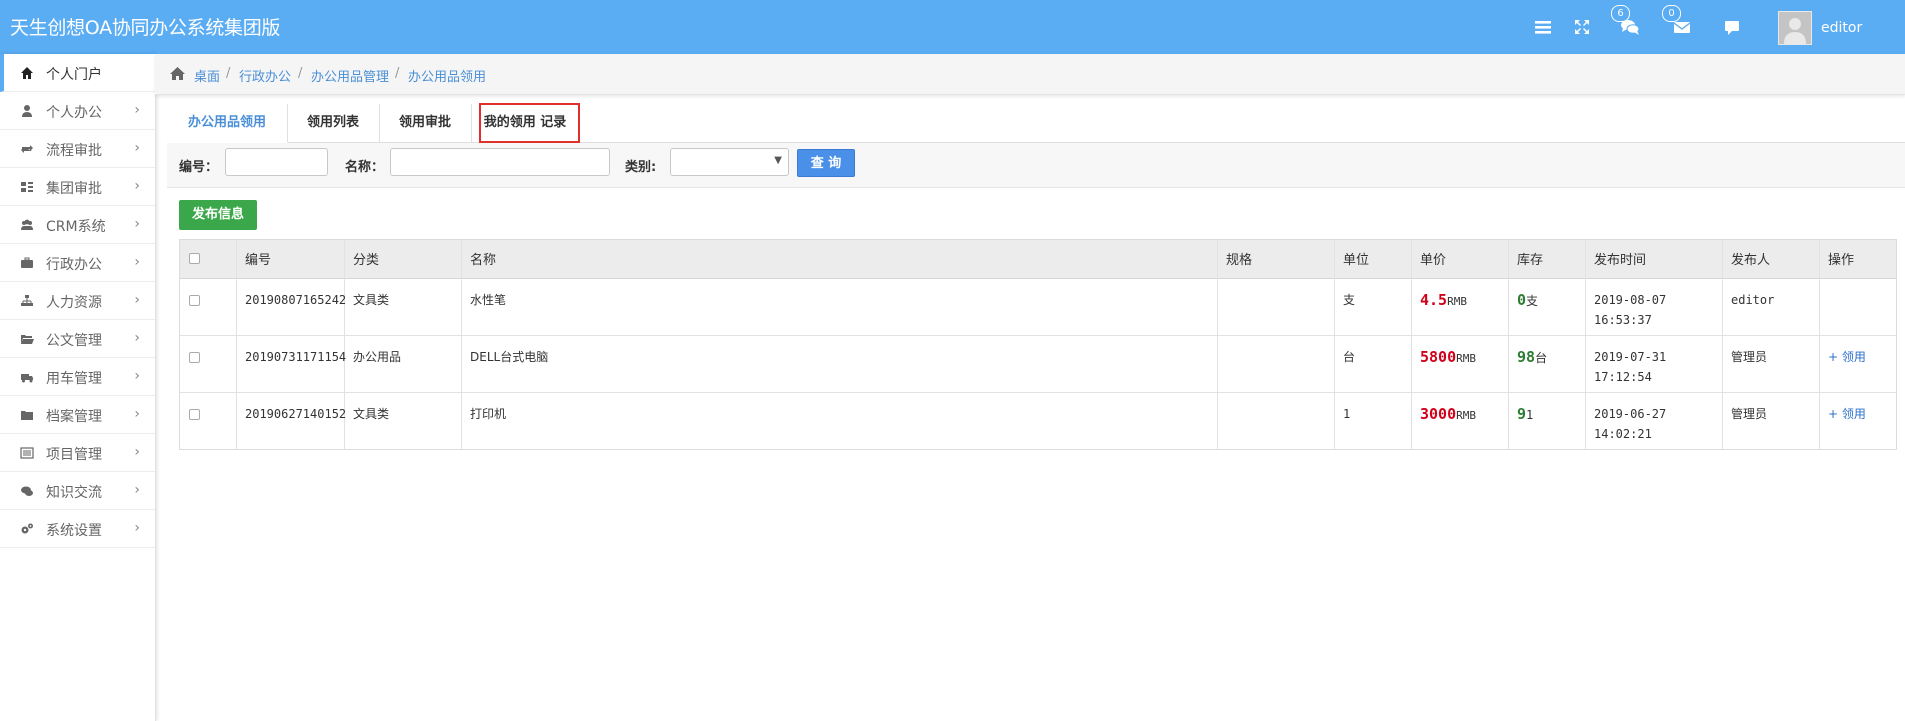 This screenshot has height=721, width=1905. Describe the element at coordinates (403, 421) in the screenshot. I see `cell-category: 文具类` at that location.